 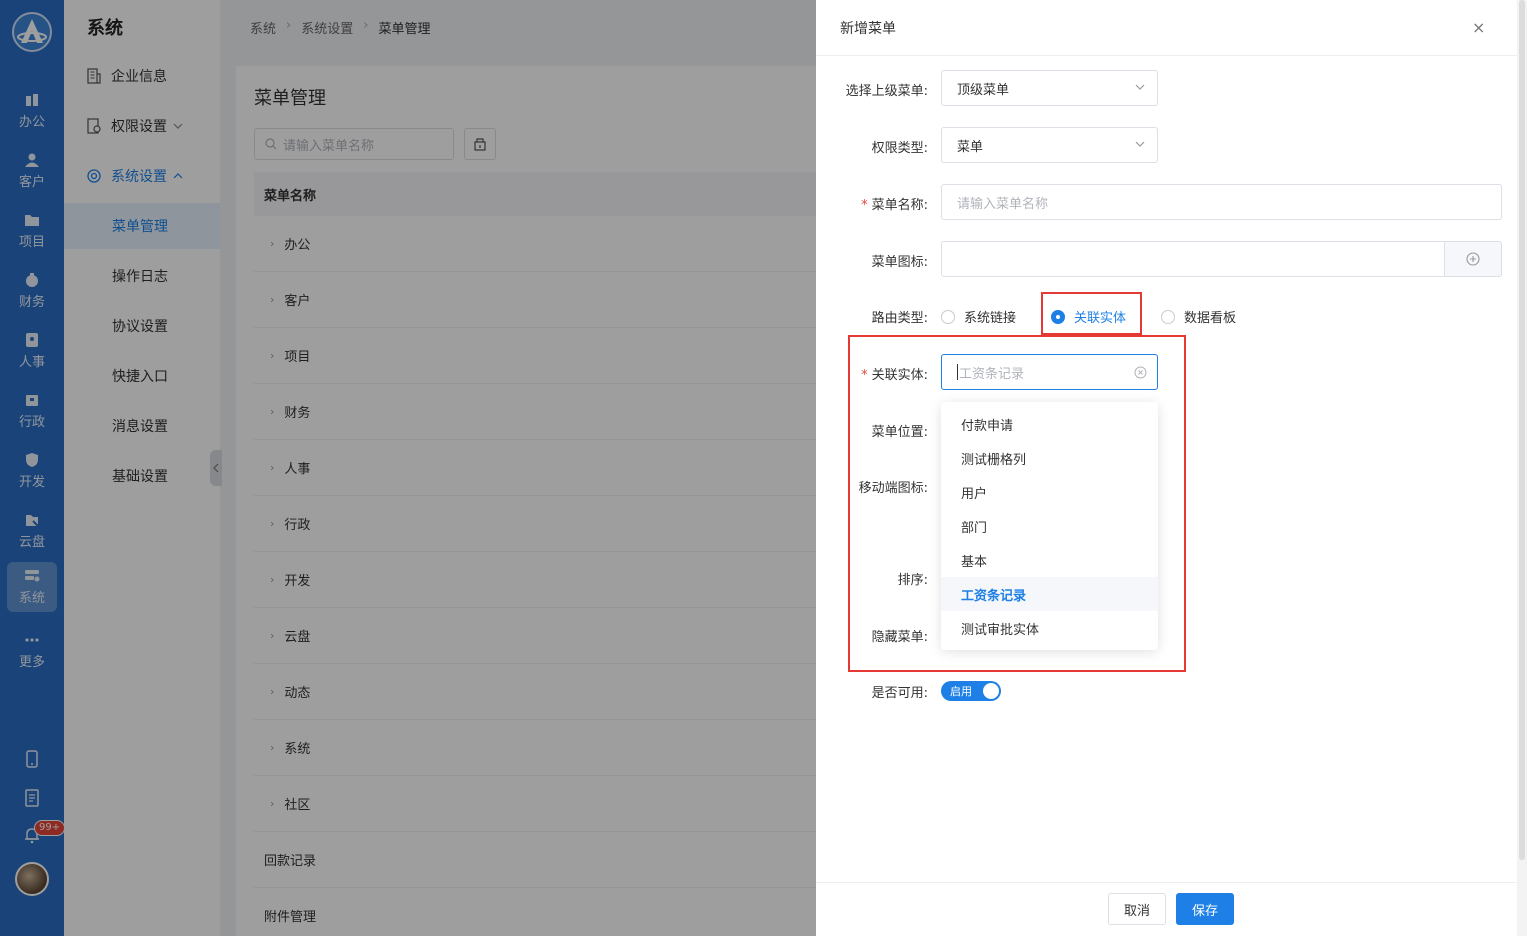 What do you see at coordinates (1221, 202) in the screenshot?
I see `menu-name-input: 请输入菜单名称` at bounding box center [1221, 202].